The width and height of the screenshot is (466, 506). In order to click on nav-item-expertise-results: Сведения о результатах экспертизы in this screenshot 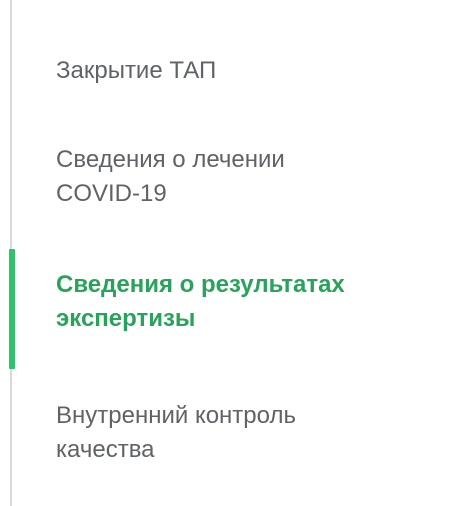, I will do `click(256, 302)`.